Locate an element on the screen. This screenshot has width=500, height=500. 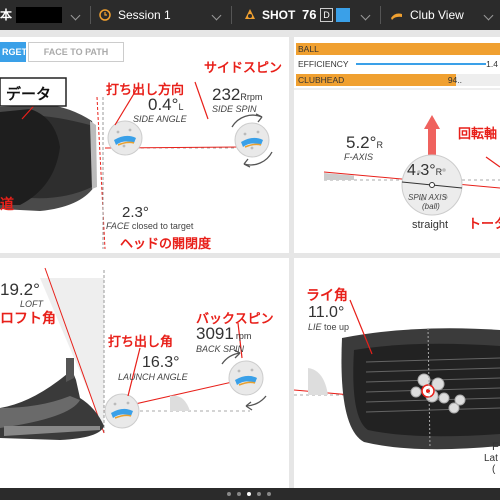
f-axis-label: F-AXIS is located at coordinates (359, 157).